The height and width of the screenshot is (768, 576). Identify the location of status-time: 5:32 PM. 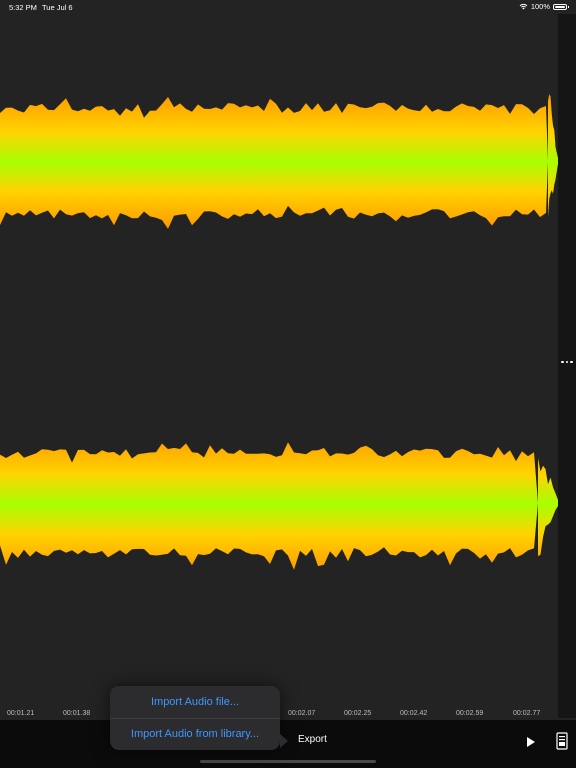
(23, 7).